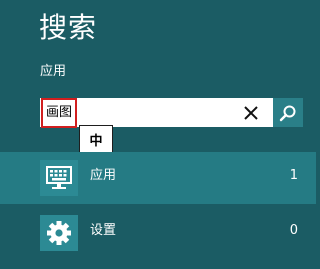 The height and width of the screenshot is (269, 320). I want to click on result-label: 设置, so click(103, 230).